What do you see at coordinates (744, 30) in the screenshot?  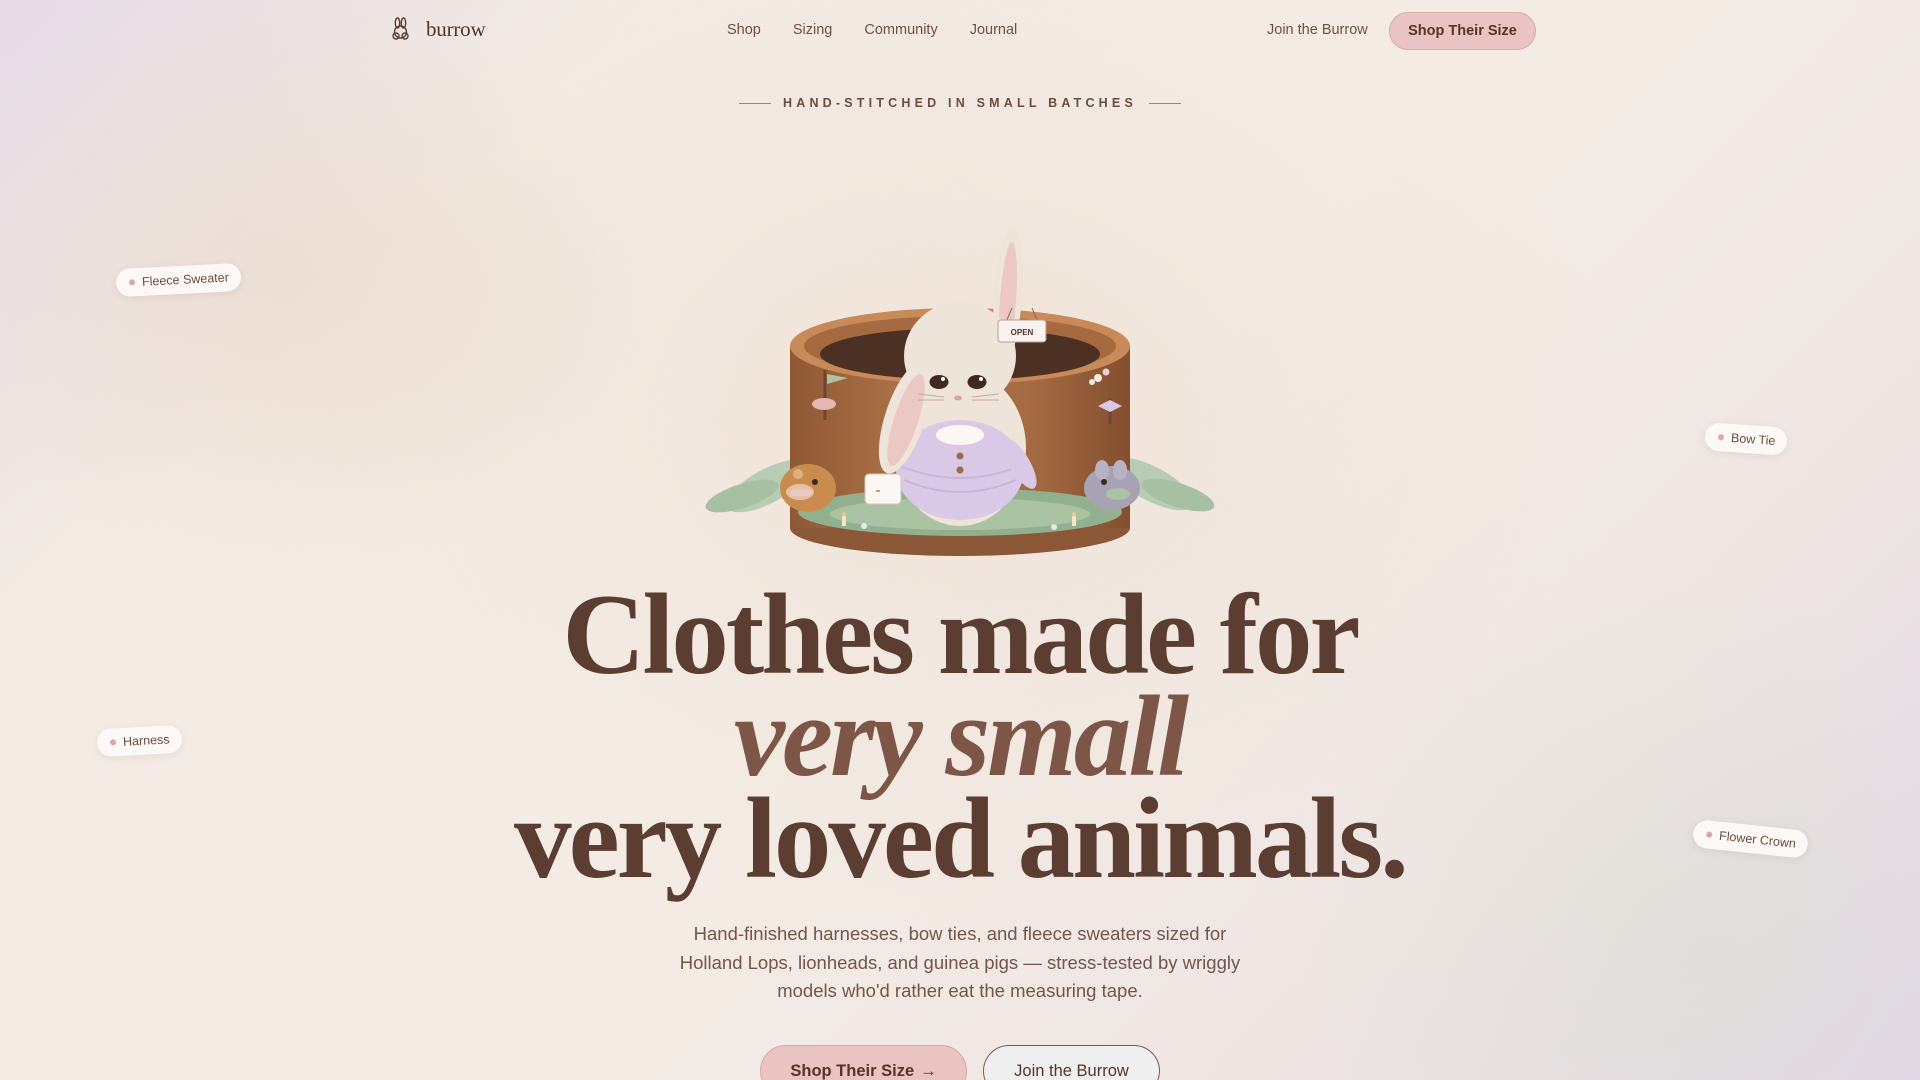 I see `nav-link-shop: Shop` at bounding box center [744, 30].